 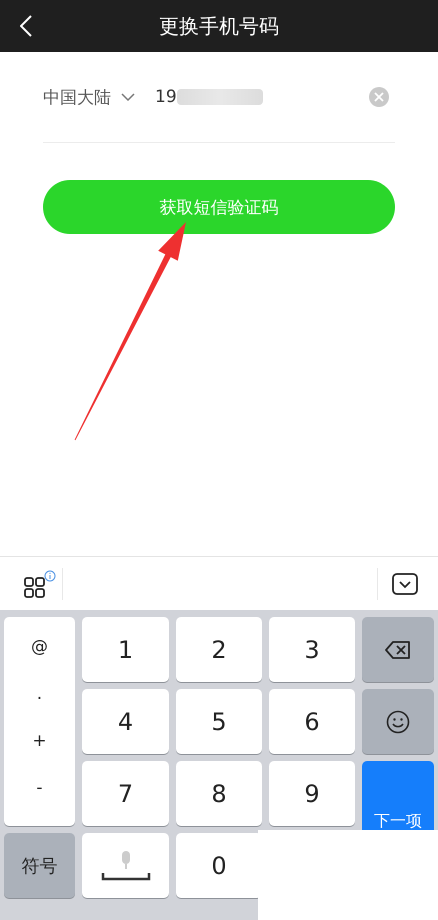 What do you see at coordinates (89, 97) in the screenshot?
I see `region-selector: 中国大陆` at bounding box center [89, 97].